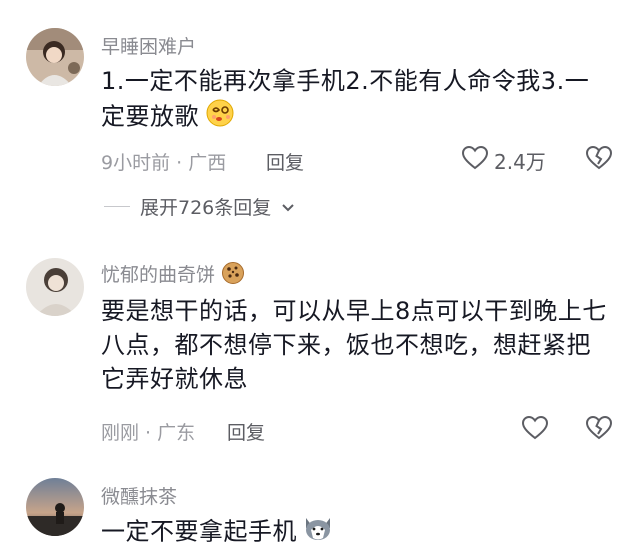 The height and width of the screenshot is (551, 640). What do you see at coordinates (288, 207) in the screenshot?
I see `chevron-down-icon` at bounding box center [288, 207].